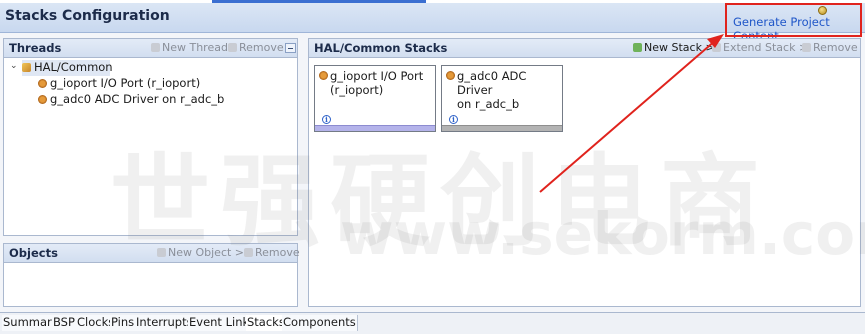  Describe the element at coordinates (674, 47) in the screenshot. I see `new-stack-button: New Stack >` at that location.